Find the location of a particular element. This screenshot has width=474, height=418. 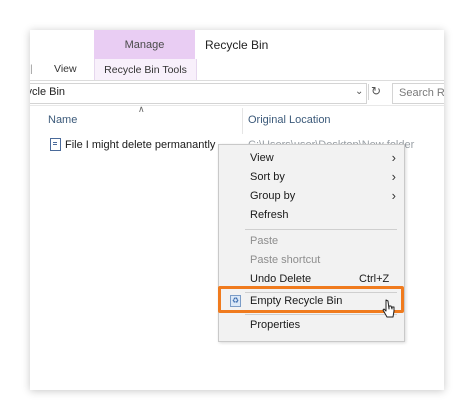

menu-item-label: Refresh is located at coordinates (269, 215).